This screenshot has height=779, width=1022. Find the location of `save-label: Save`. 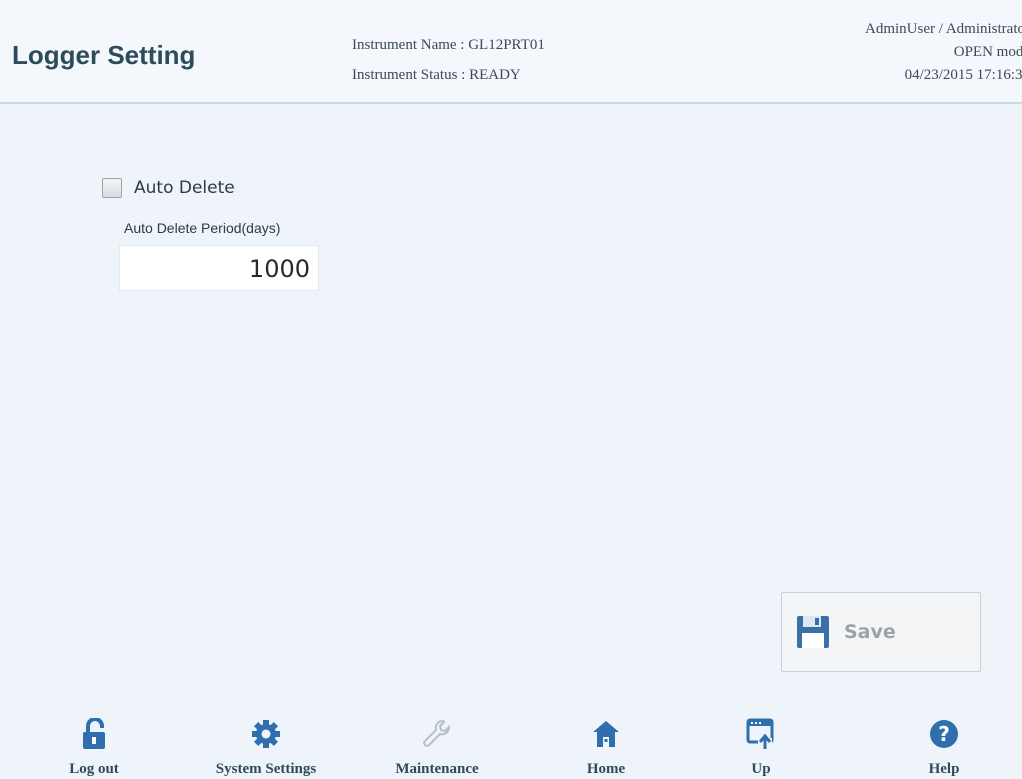

save-label: Save is located at coordinates (870, 632).